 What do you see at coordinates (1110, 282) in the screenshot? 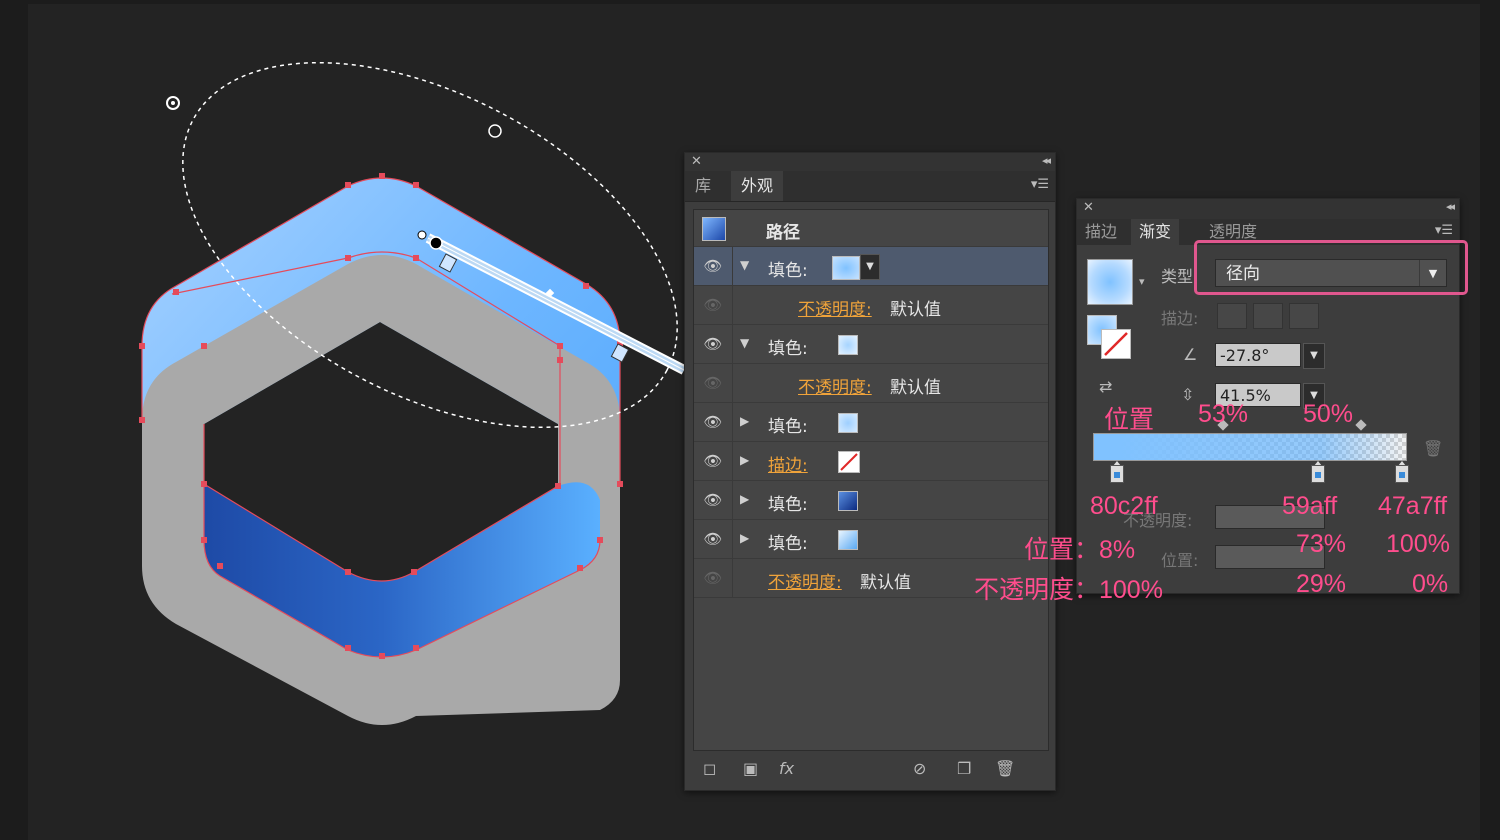
I see `gradient-preview-swatch` at bounding box center [1110, 282].